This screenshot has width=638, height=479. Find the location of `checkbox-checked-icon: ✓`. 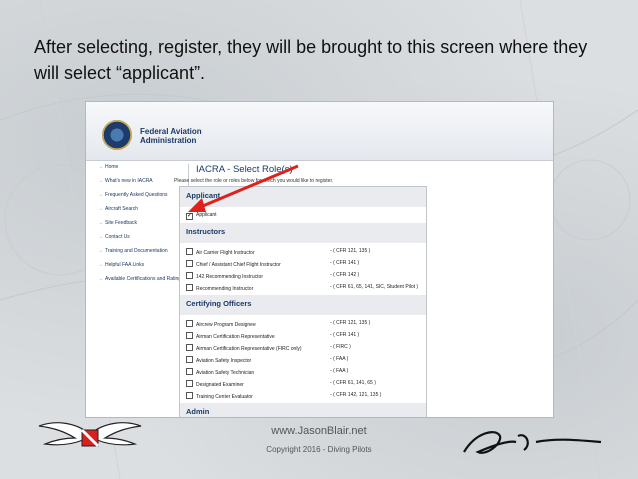

checkbox-checked-icon: ✓ is located at coordinates (189, 216).